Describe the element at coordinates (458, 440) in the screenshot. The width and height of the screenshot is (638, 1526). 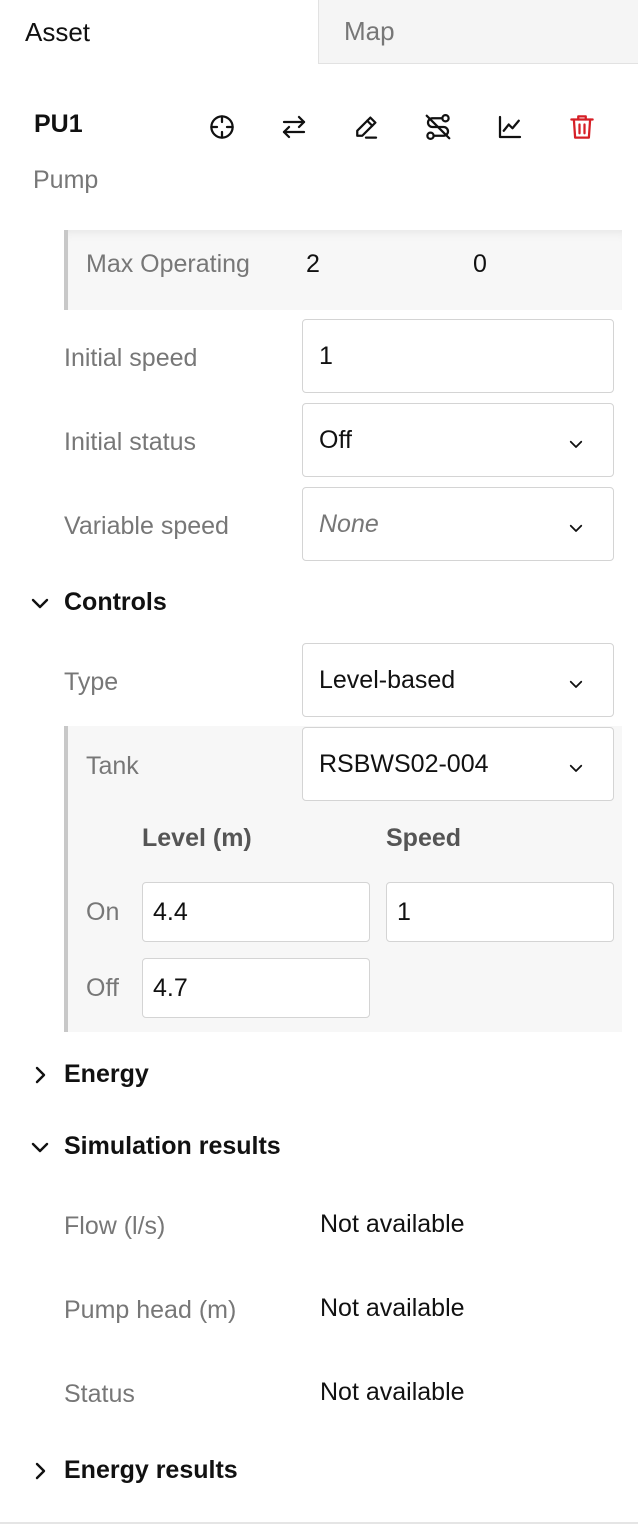
I see `initial-status-select: Off` at that location.